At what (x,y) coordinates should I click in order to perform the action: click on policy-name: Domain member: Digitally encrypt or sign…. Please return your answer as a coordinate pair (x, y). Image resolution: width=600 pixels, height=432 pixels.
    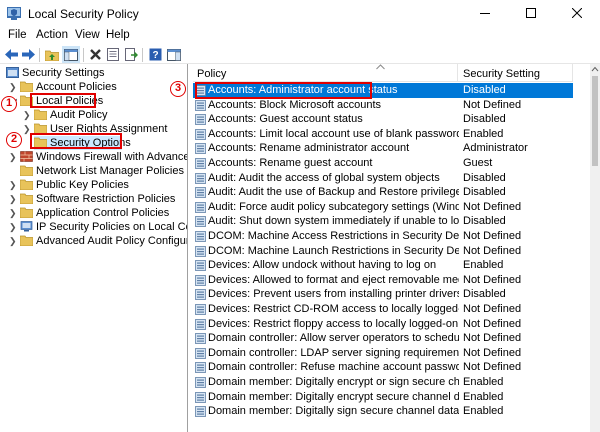
    Looking at the image, I should click on (333, 382).